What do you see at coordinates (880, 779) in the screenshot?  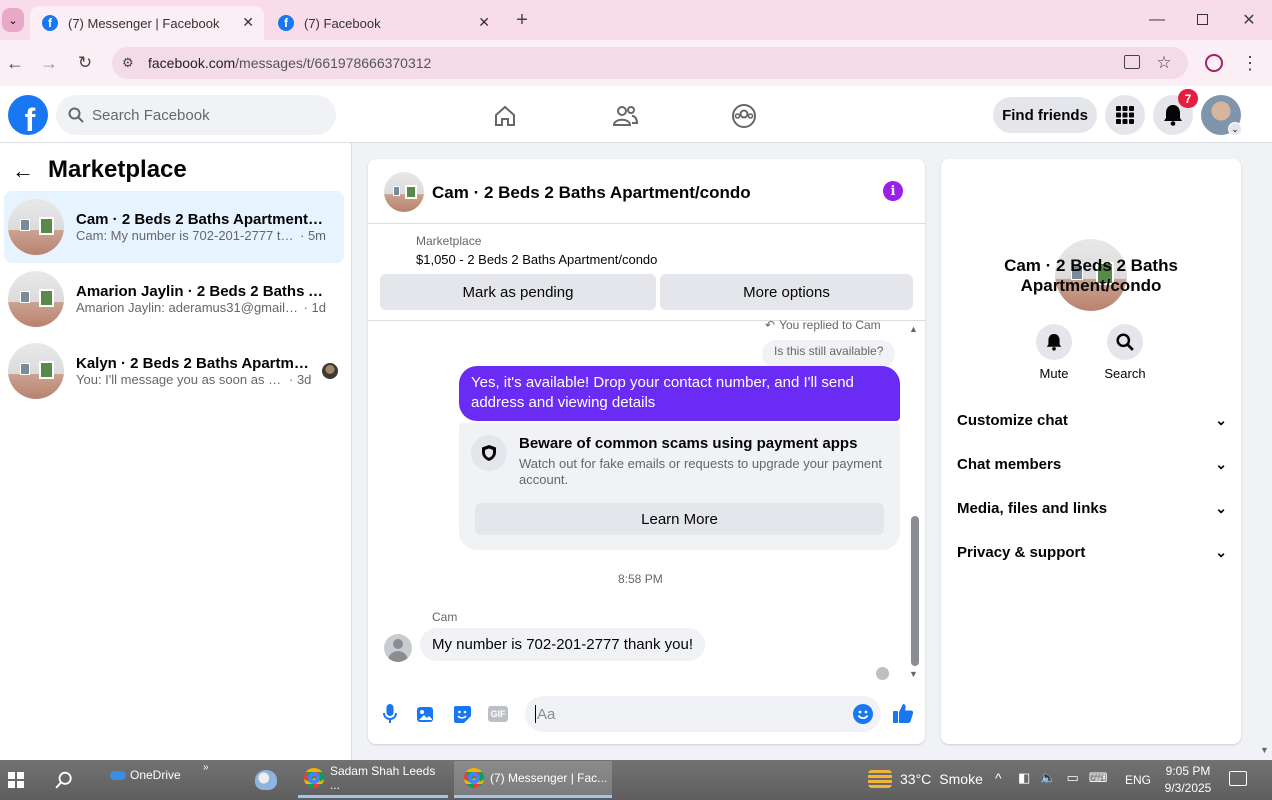 I see `smoke-weather-icon` at bounding box center [880, 779].